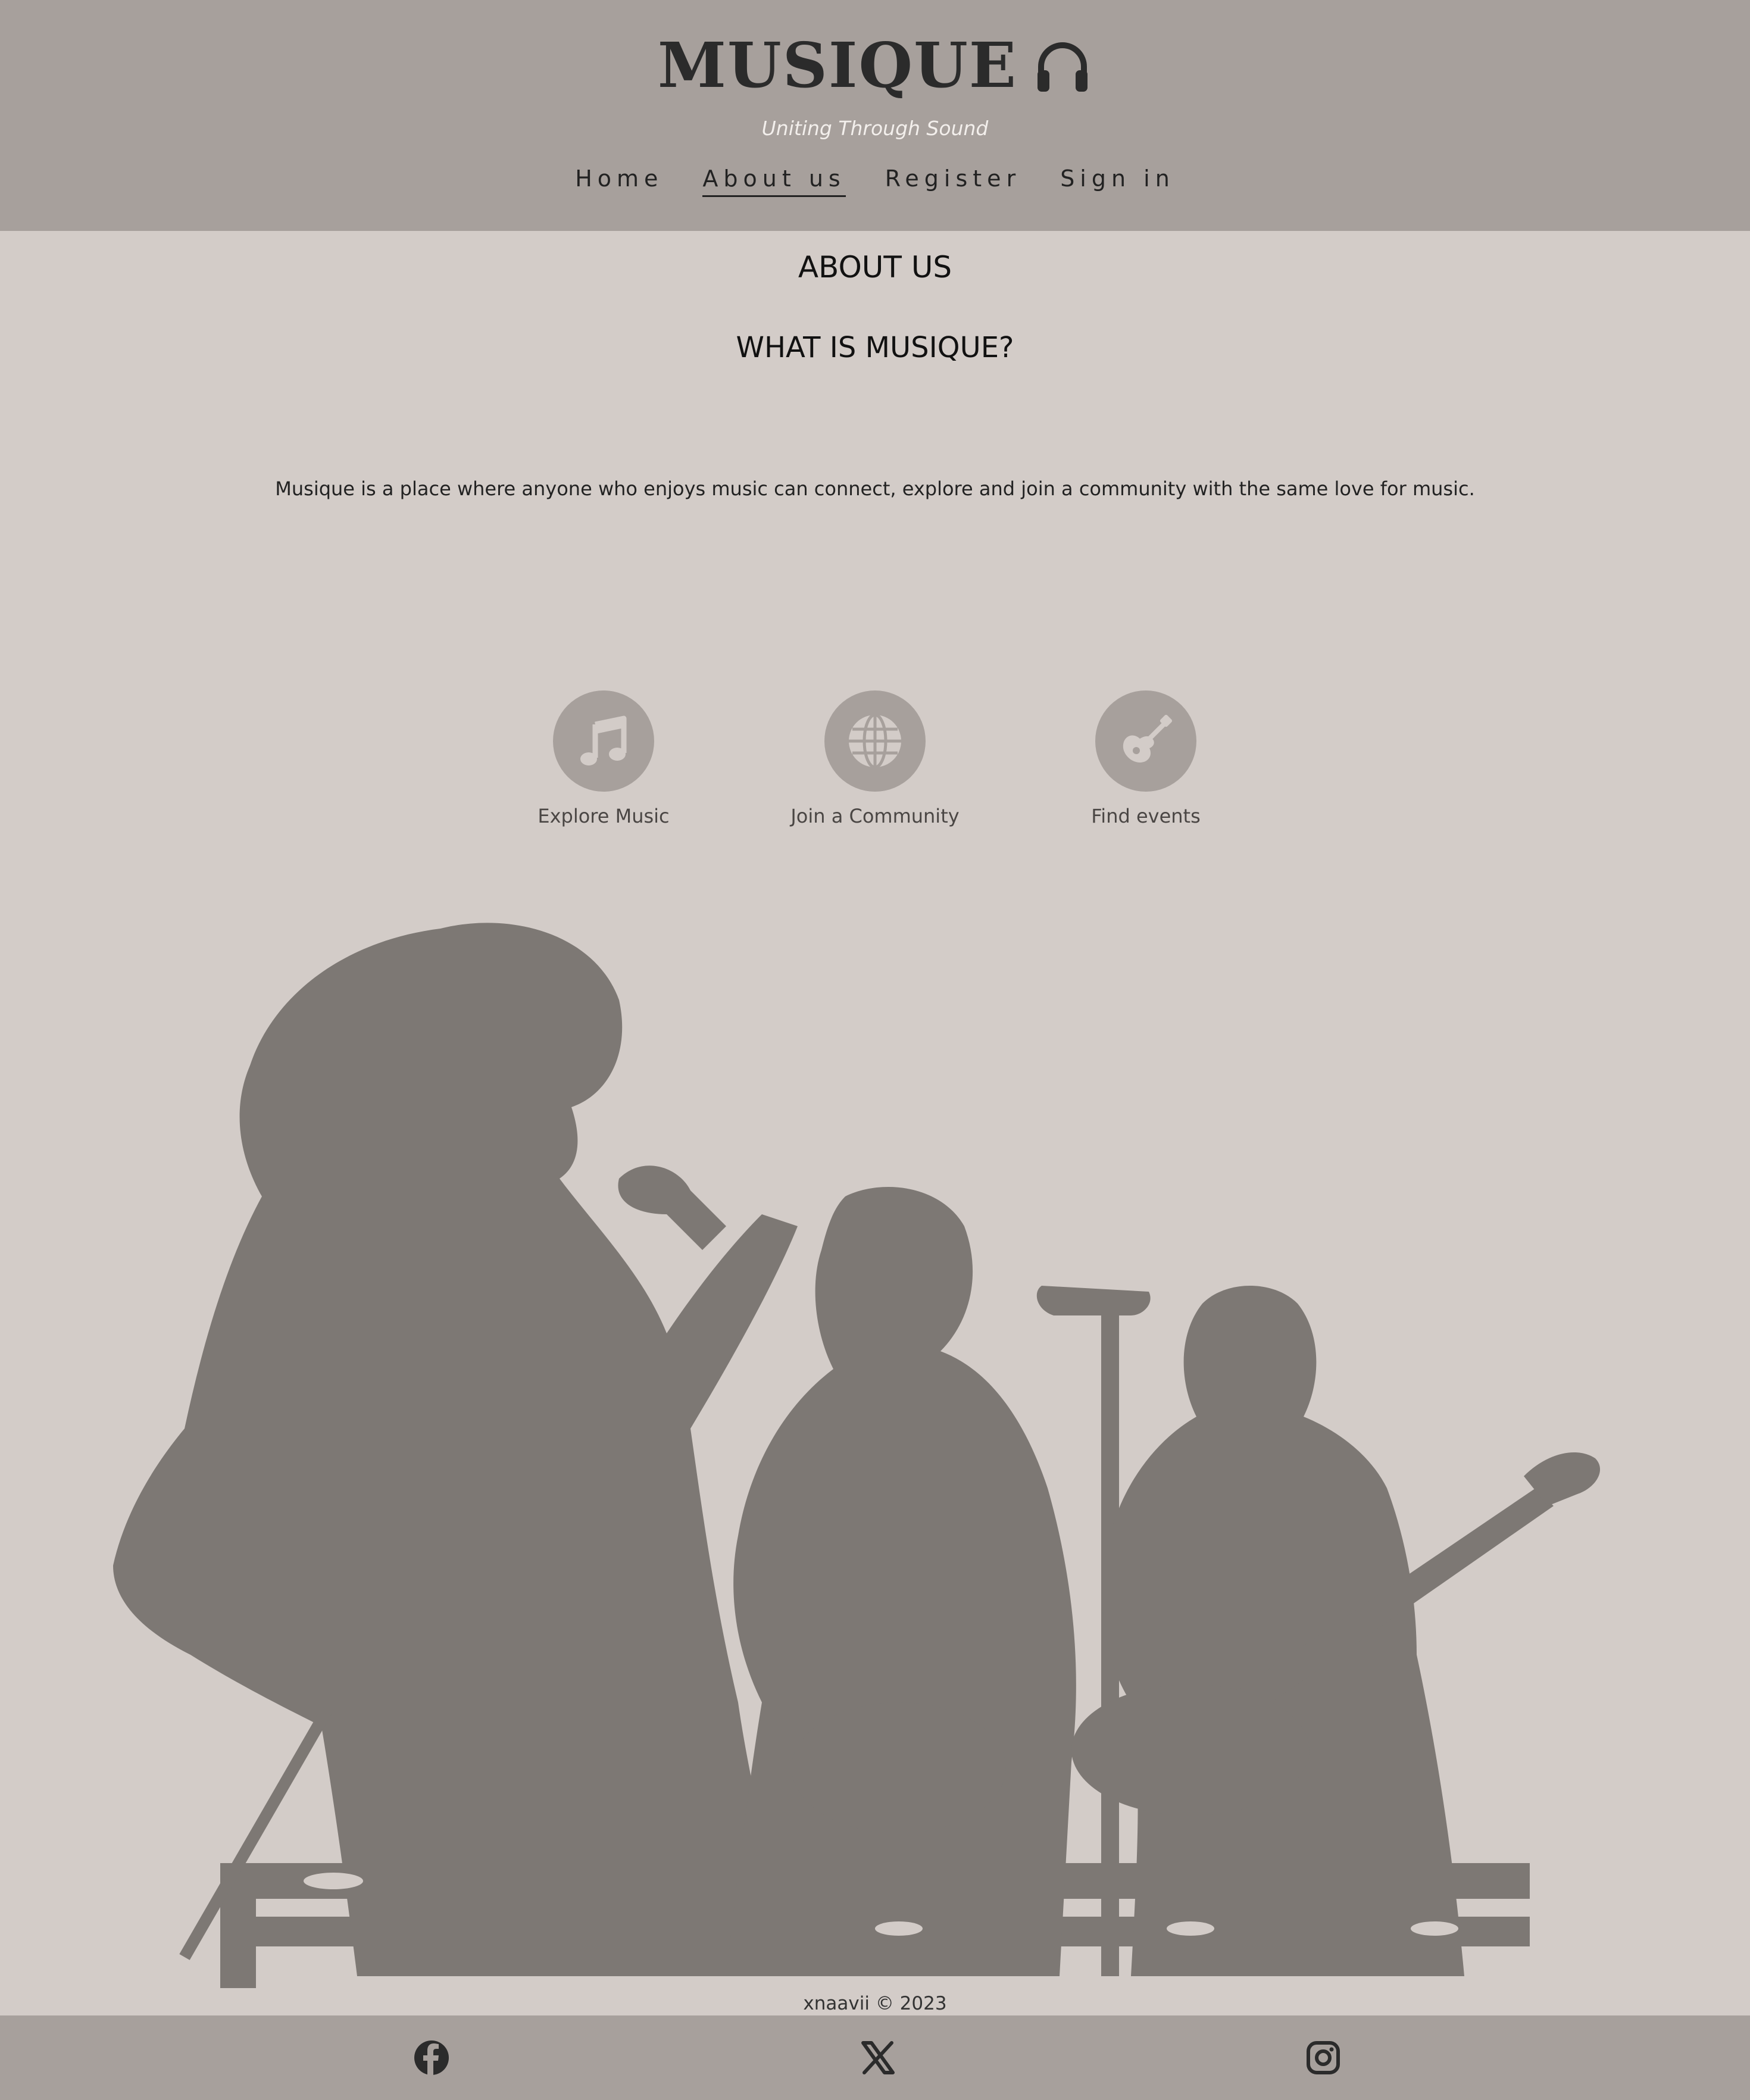 The image size is (1750, 2100). What do you see at coordinates (875, 267) in the screenshot?
I see `page-title: ABOUT US` at bounding box center [875, 267].